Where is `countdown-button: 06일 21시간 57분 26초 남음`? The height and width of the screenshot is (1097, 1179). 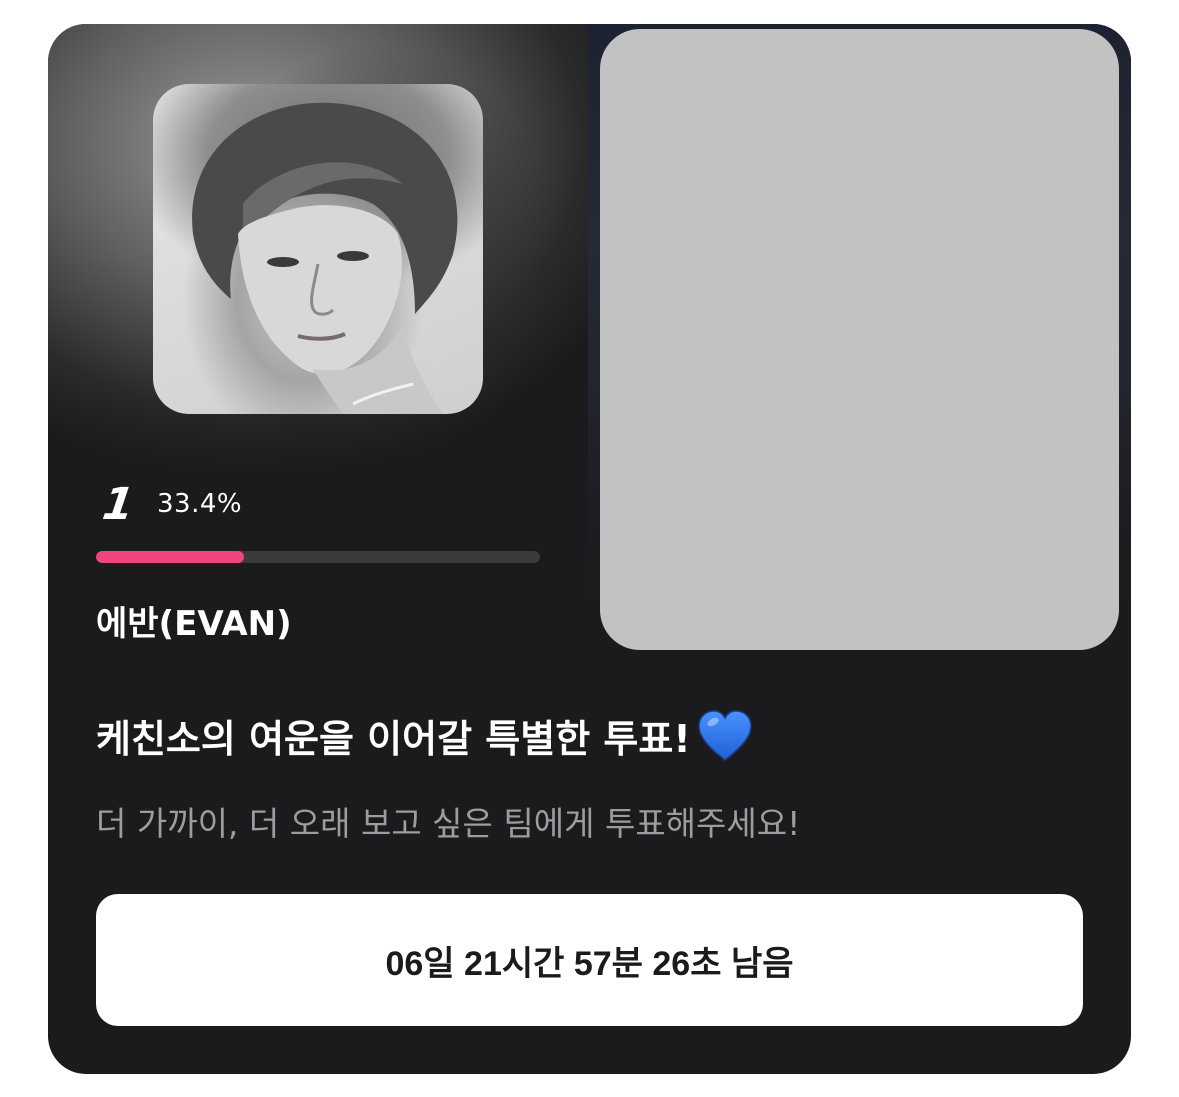 countdown-button: 06일 21시간 57분 26초 남음 is located at coordinates (589, 960).